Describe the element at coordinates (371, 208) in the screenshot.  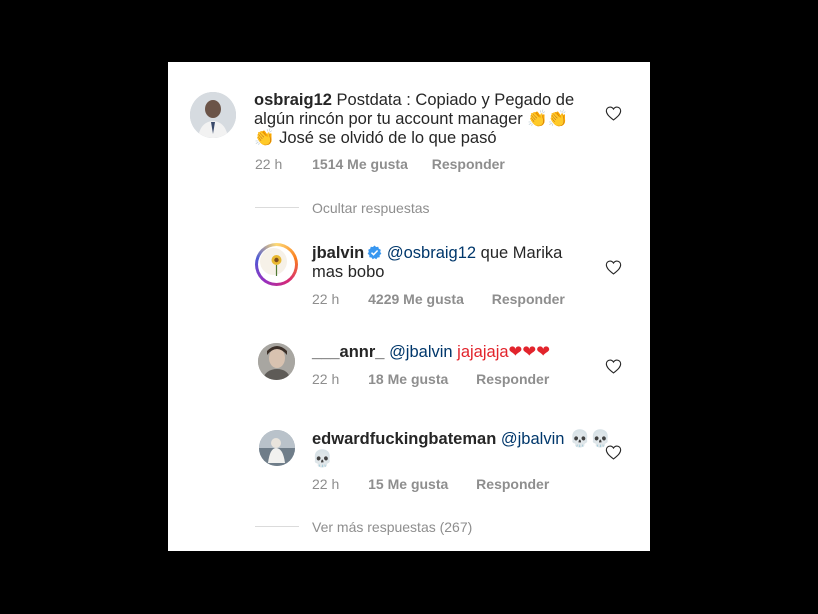
I see `hide-replies-button: Ocultar respuestas` at that location.